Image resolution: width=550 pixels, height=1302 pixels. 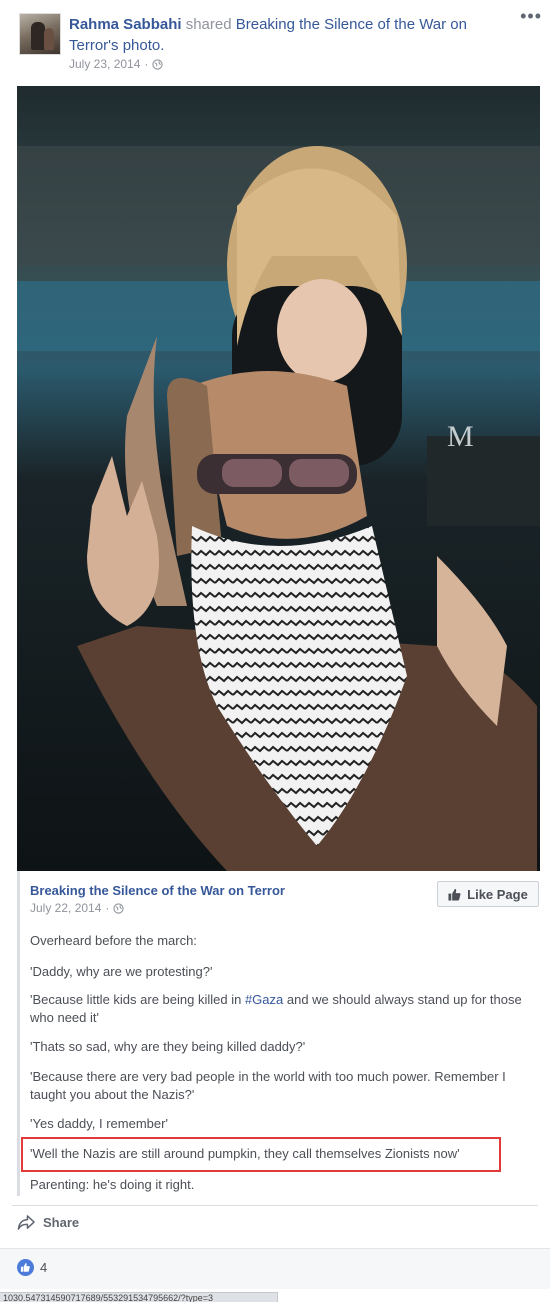 I want to click on highlight-annotation, so click(x=261, y=1154).